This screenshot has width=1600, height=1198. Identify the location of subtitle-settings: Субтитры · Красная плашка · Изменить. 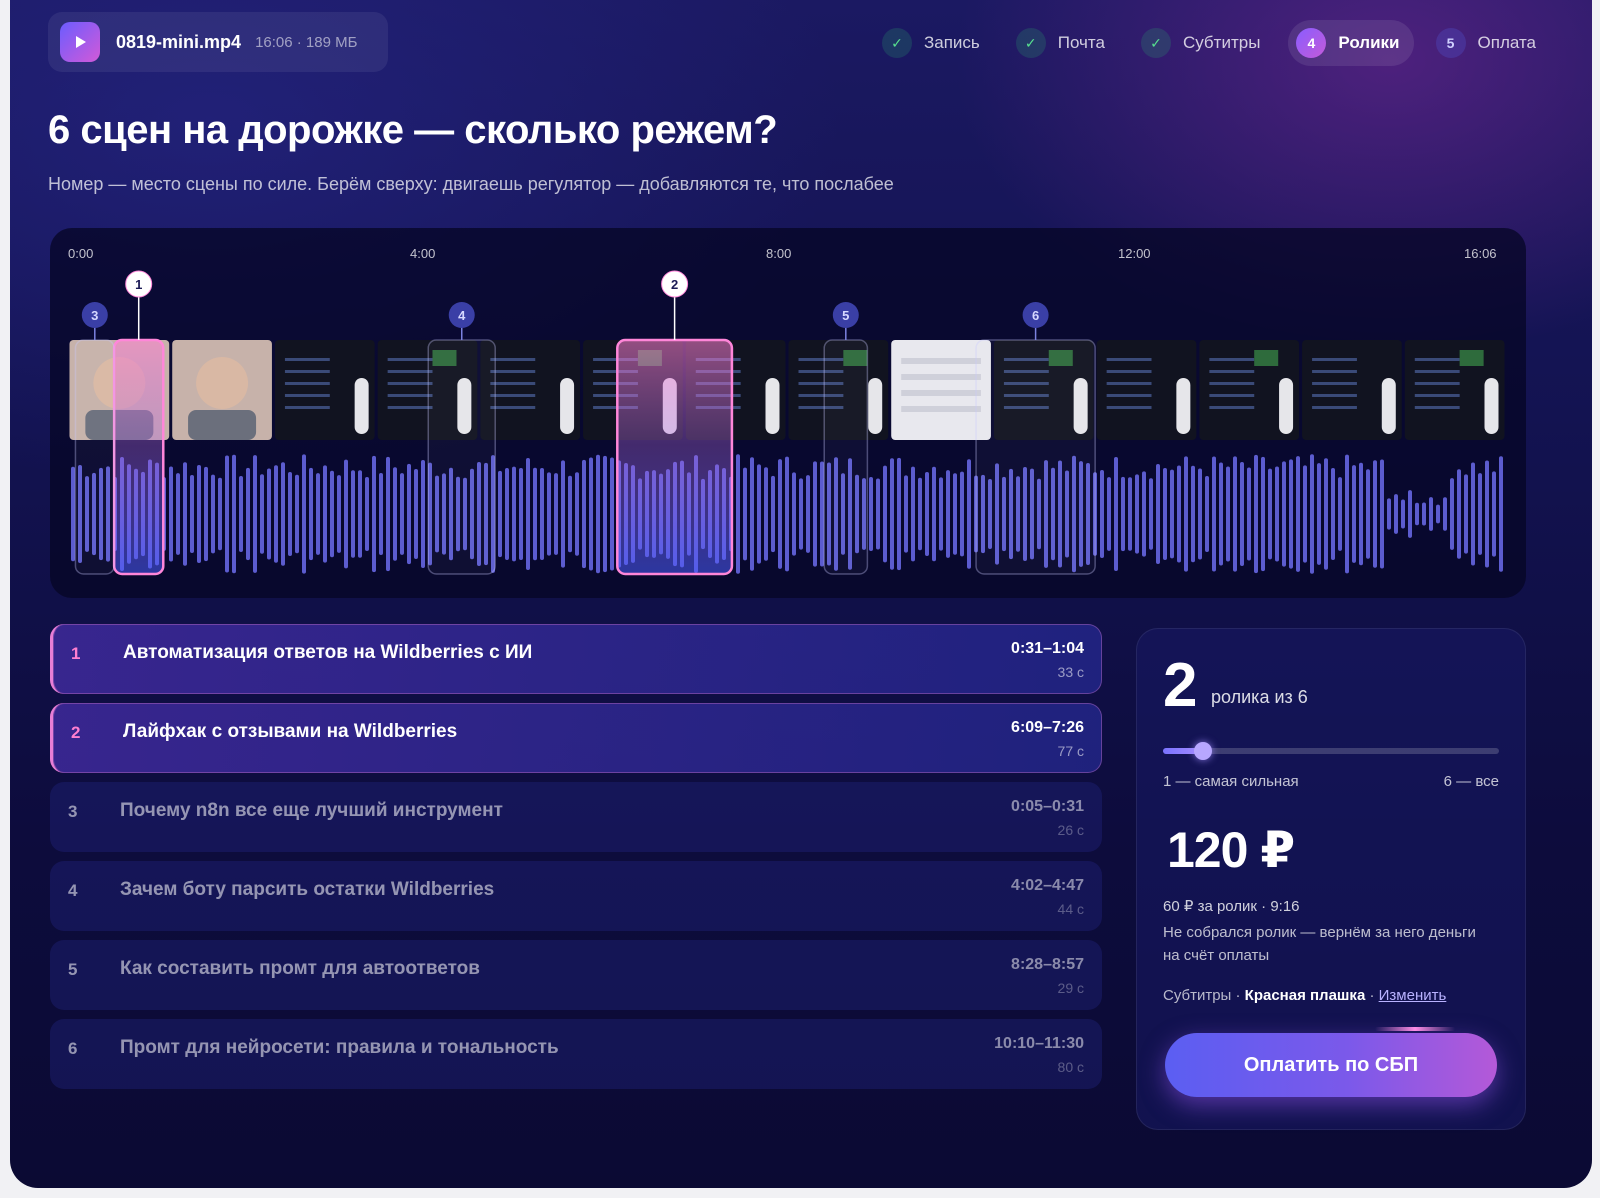
(1304, 995).